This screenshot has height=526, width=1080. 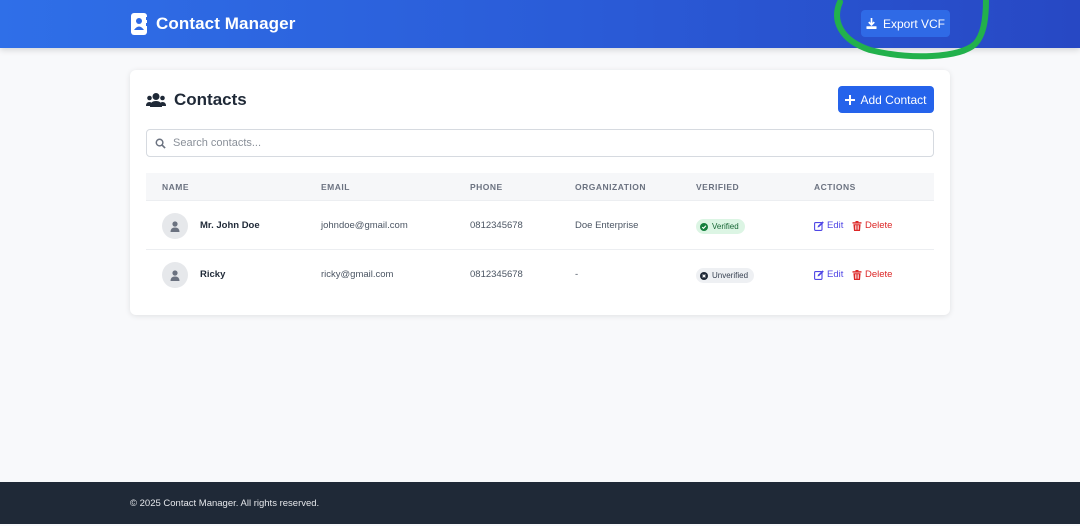 What do you see at coordinates (335, 187) in the screenshot?
I see `column-header-email: Email` at bounding box center [335, 187].